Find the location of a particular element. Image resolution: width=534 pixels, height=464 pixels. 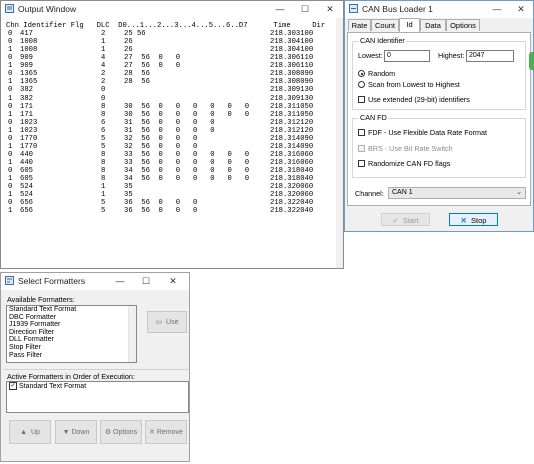

available-formatters-label: Available Formatters: is located at coordinates (41, 299).